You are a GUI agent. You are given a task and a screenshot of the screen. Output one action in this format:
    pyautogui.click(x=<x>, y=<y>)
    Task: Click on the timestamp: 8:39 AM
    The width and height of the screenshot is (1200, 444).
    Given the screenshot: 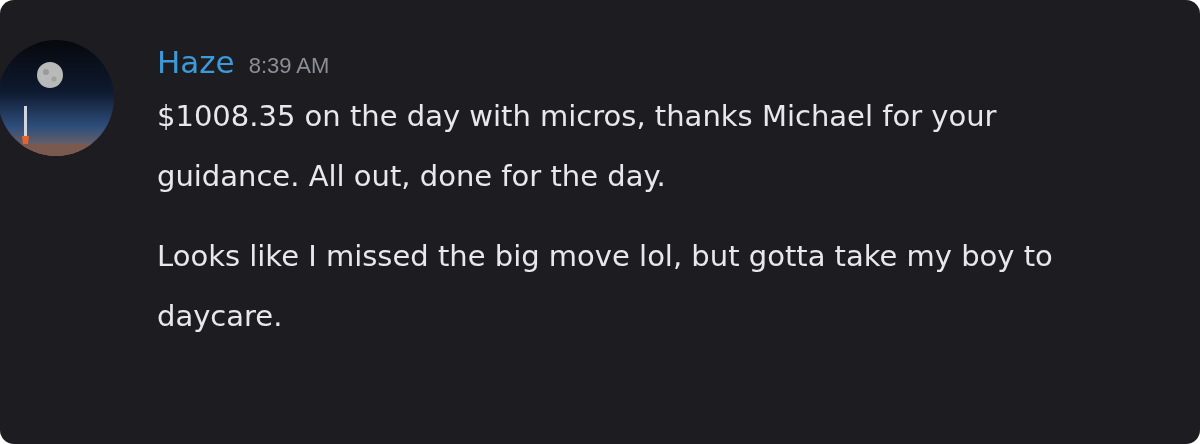 What is the action you would take?
    pyautogui.click(x=289, y=66)
    